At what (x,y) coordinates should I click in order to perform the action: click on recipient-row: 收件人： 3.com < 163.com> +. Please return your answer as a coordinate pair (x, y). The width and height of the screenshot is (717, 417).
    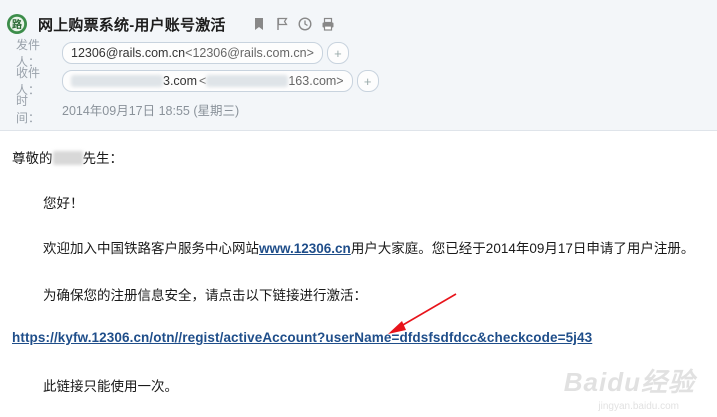
    Looking at the image, I should click on (197, 81).